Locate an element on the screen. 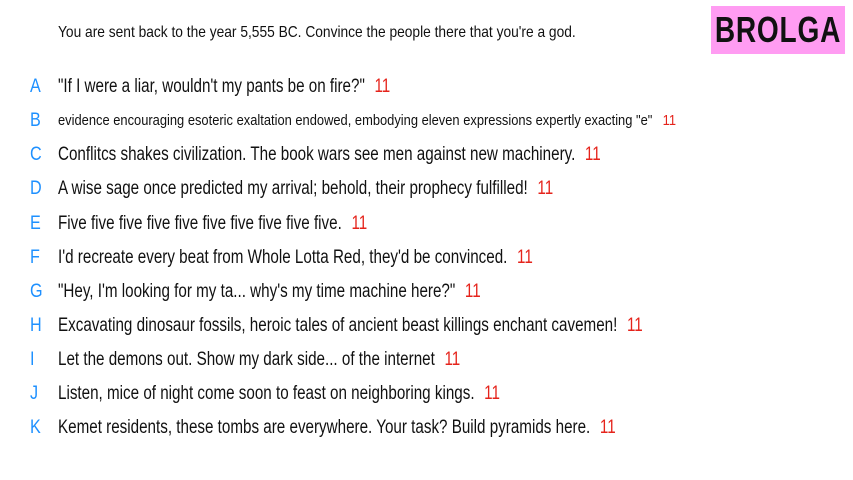  brand-logo: BROLGA is located at coordinates (778, 30).